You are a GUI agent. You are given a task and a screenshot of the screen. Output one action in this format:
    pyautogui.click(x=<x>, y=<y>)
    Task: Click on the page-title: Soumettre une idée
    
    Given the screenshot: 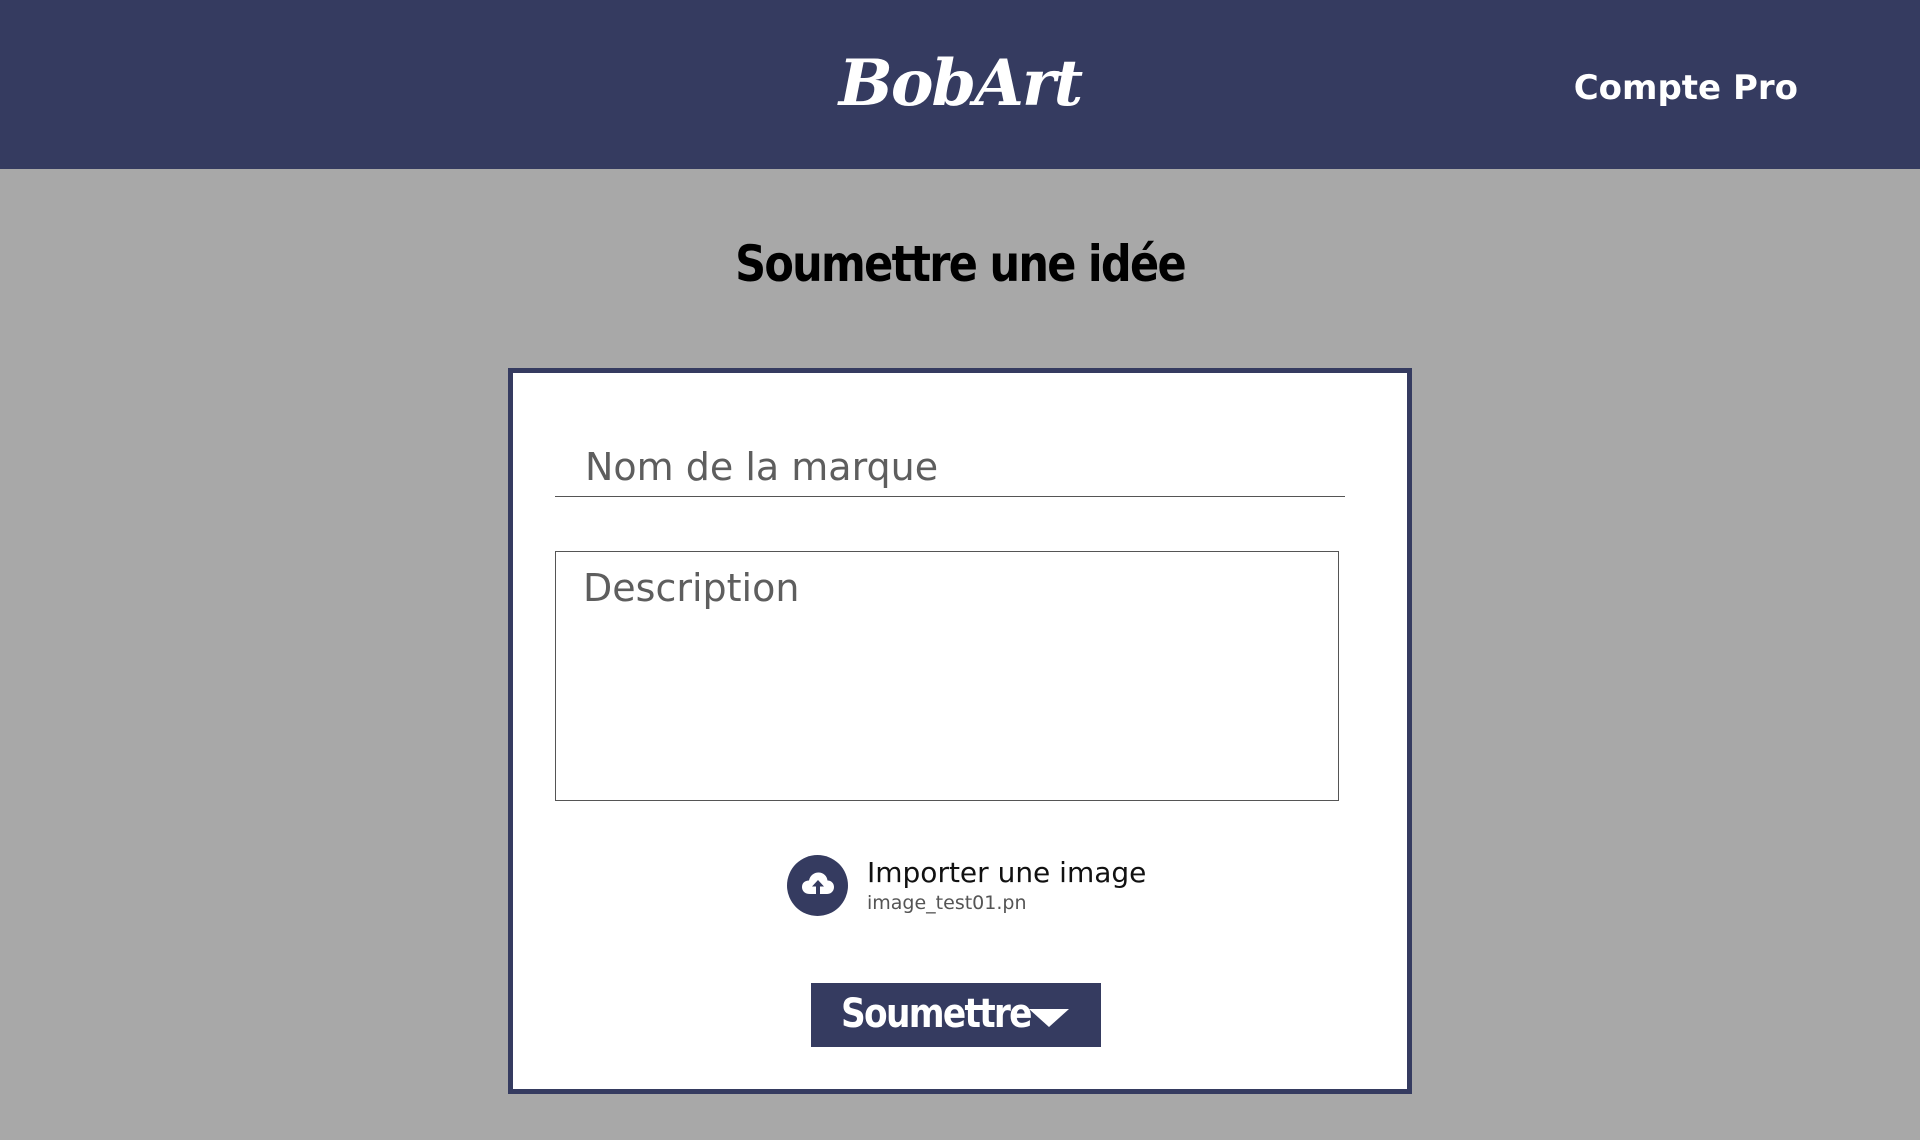 What is the action you would take?
    pyautogui.click(x=961, y=264)
    